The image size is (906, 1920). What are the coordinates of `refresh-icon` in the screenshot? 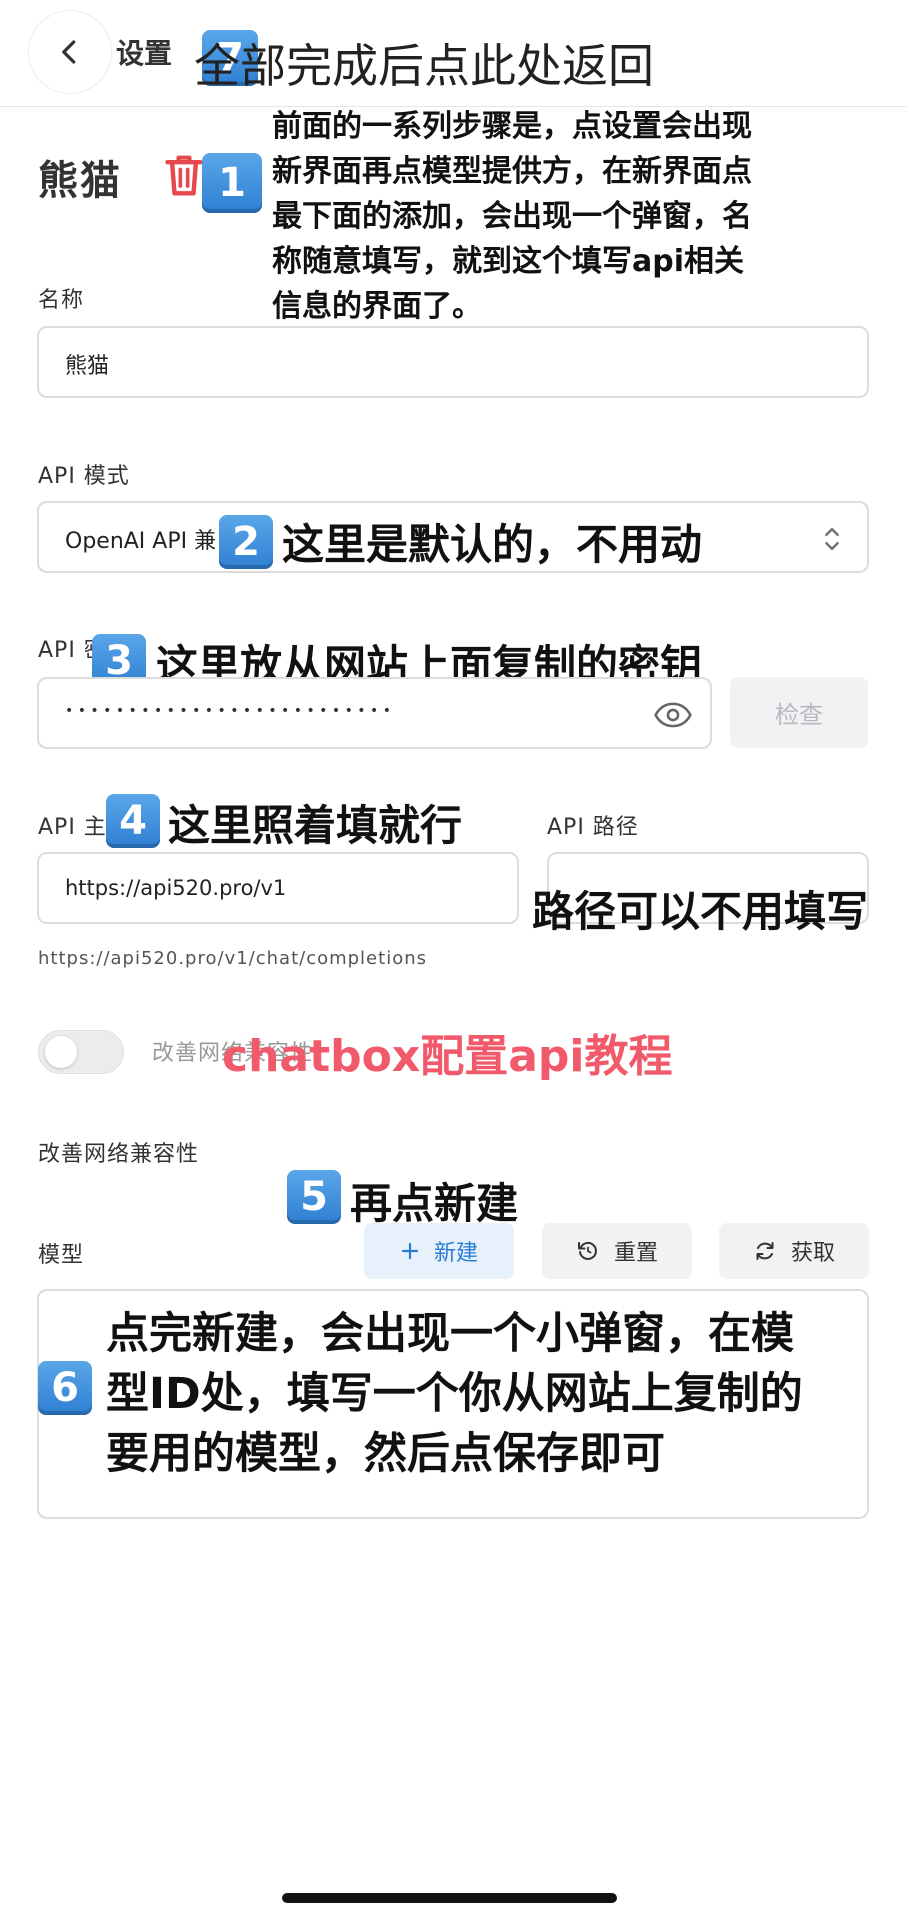 It's located at (765, 1251).